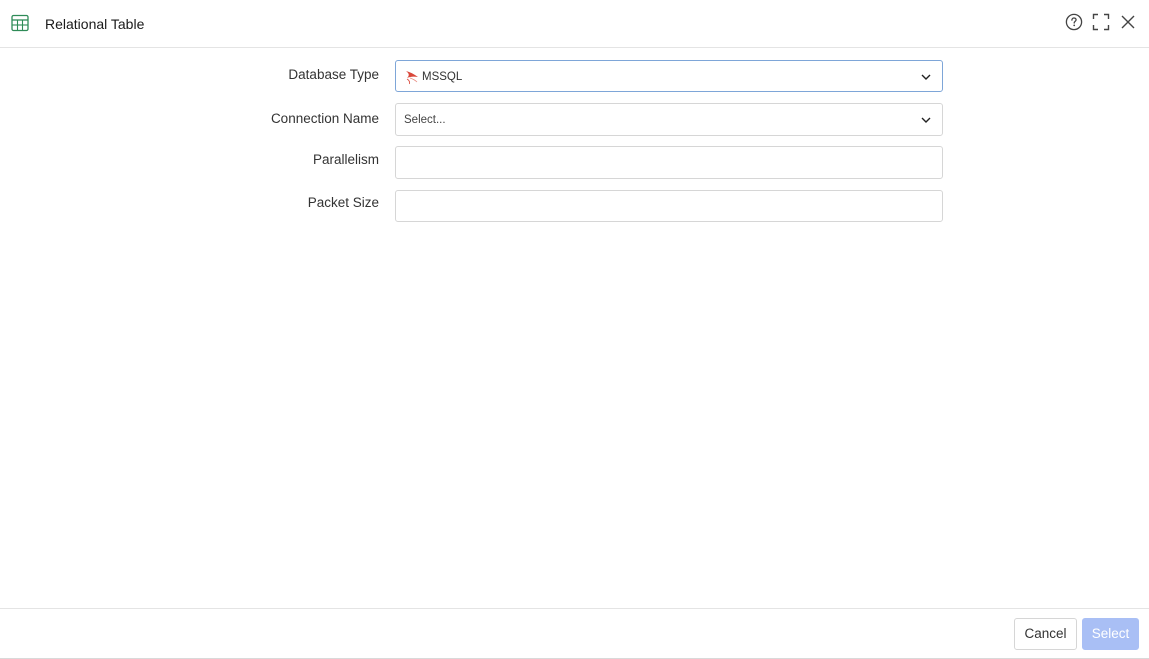 This screenshot has height=659, width=1149. What do you see at coordinates (343, 202) in the screenshot?
I see `packet-size-label: Packet Size` at bounding box center [343, 202].